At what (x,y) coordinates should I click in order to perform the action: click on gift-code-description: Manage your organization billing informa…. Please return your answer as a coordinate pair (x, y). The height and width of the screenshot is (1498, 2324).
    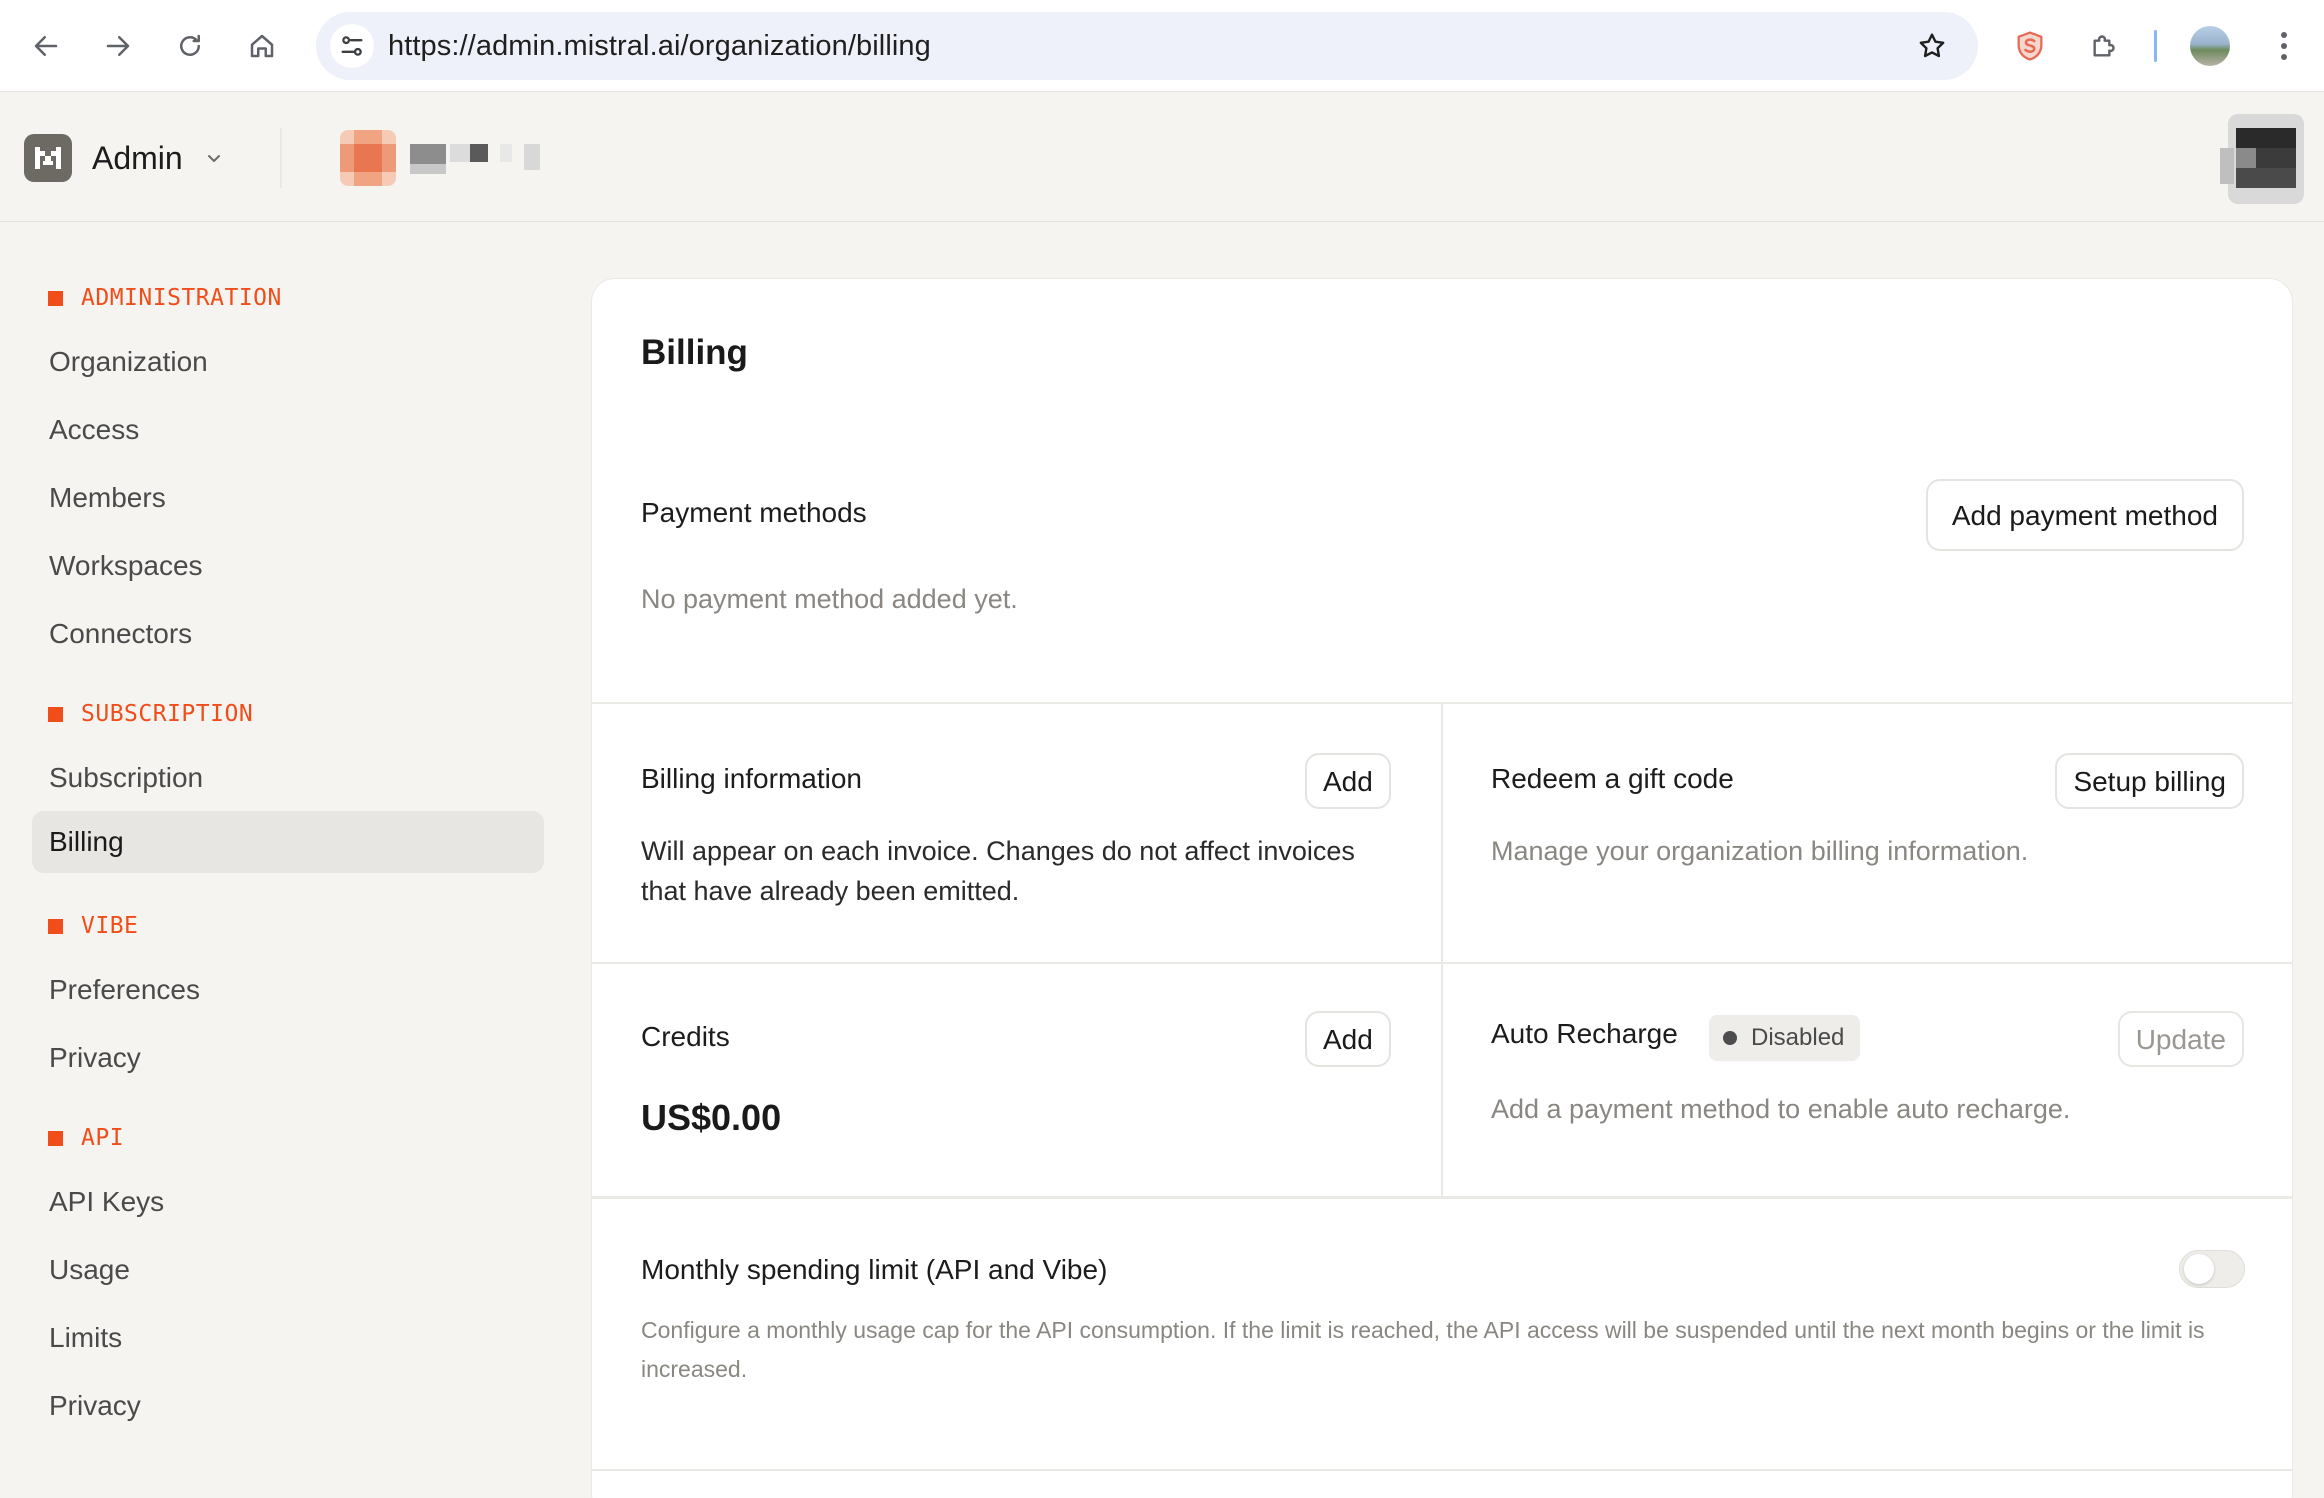
    Looking at the image, I should click on (1760, 851).